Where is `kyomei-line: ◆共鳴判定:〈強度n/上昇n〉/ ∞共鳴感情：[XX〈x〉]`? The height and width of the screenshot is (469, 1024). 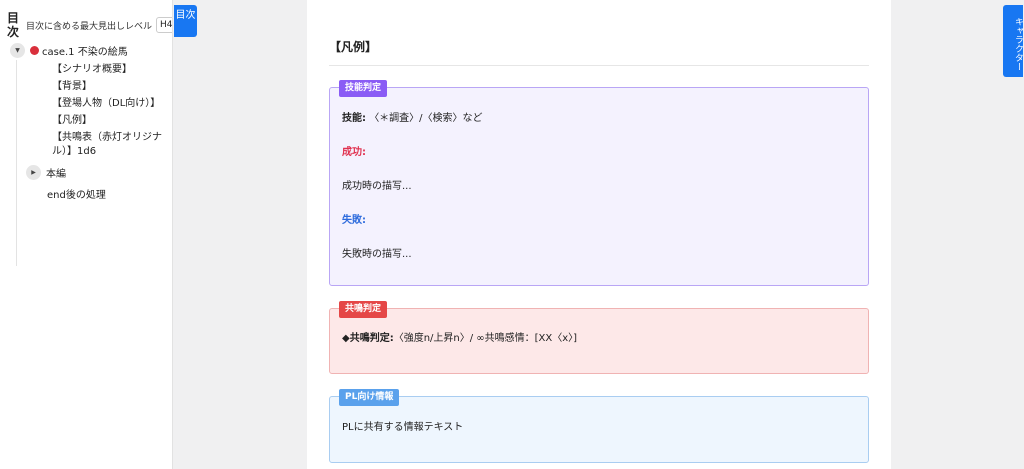 kyomei-line: ◆共鳴判定:〈強度n/上昇n〉/ ∞共鳴感情：[XX〈x〉] is located at coordinates (599, 339).